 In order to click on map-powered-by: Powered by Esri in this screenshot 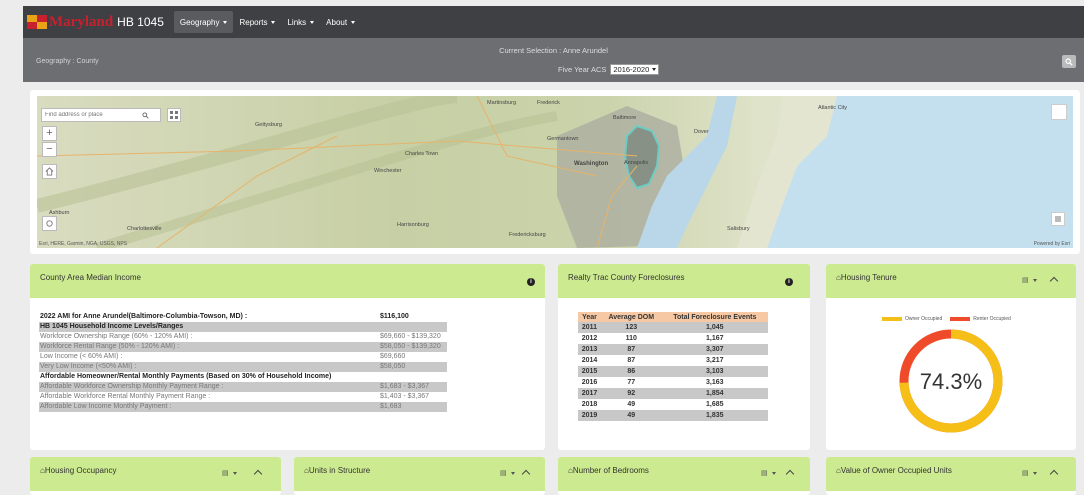, I will do `click(1052, 244)`.